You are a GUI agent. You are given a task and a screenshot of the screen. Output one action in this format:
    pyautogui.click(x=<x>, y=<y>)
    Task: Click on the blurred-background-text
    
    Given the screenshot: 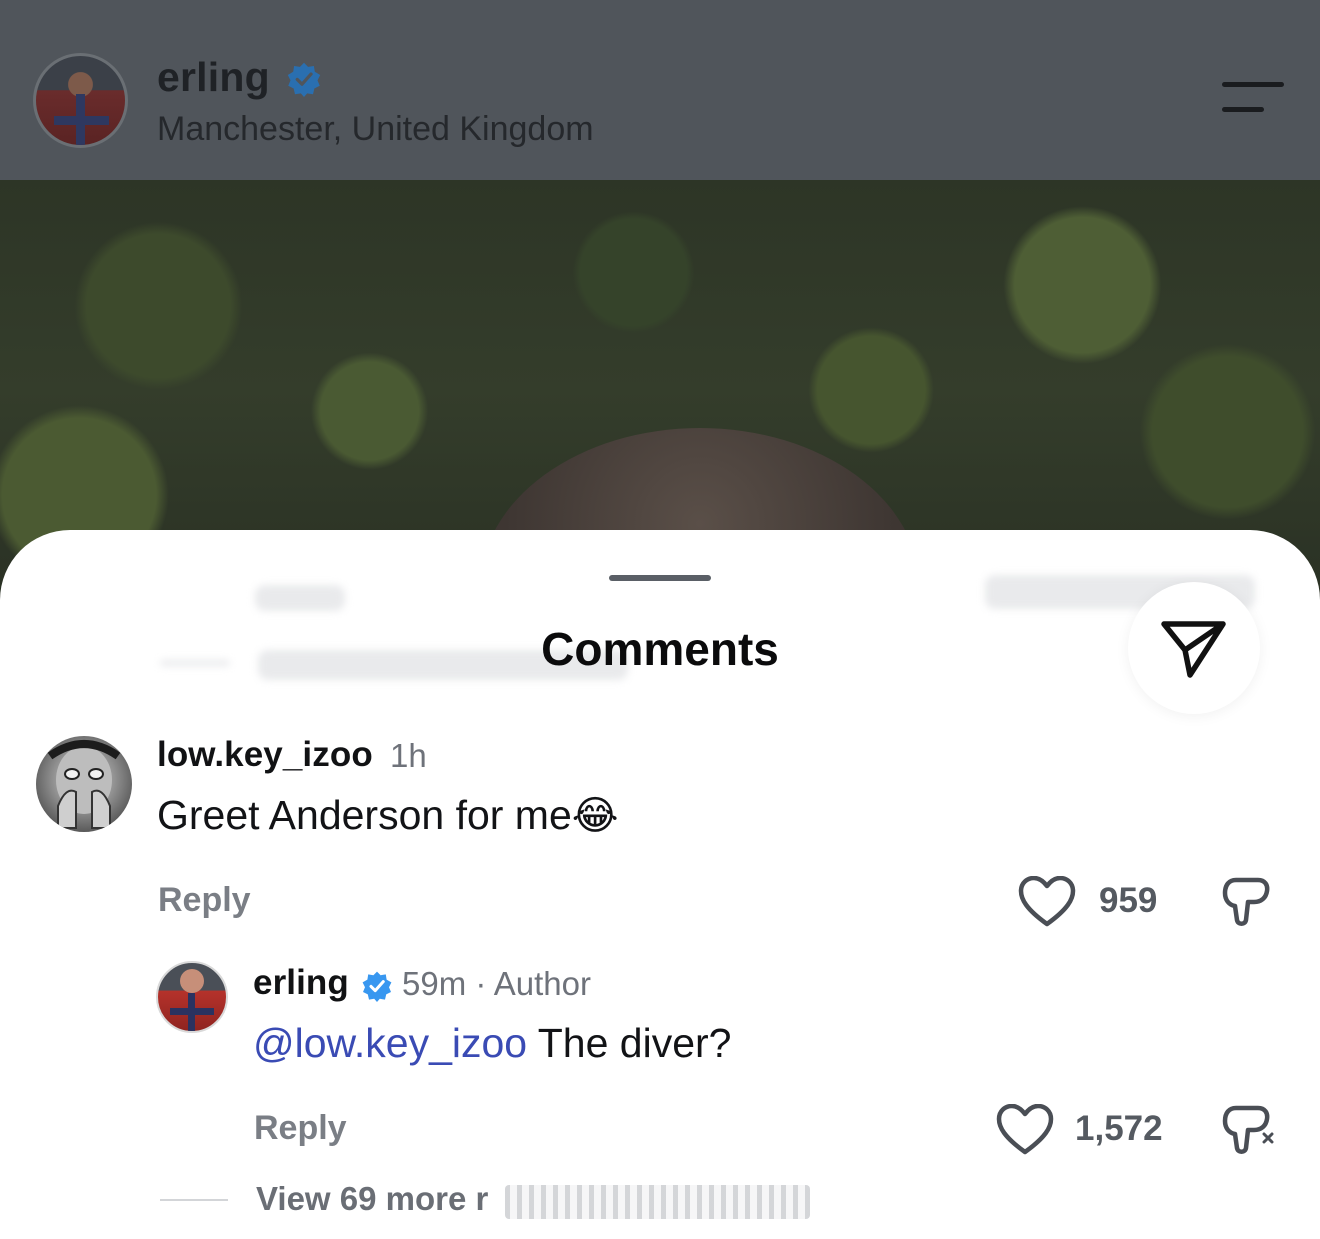 What is the action you would take?
    pyautogui.click(x=300, y=598)
    